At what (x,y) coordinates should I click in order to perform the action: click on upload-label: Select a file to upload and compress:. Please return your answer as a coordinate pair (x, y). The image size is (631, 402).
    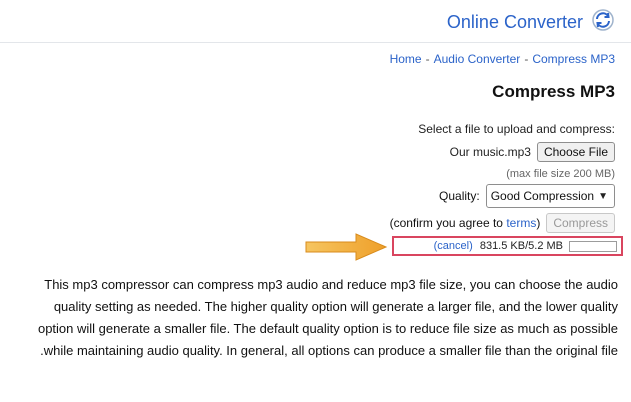
    Looking at the image, I should click on (516, 129).